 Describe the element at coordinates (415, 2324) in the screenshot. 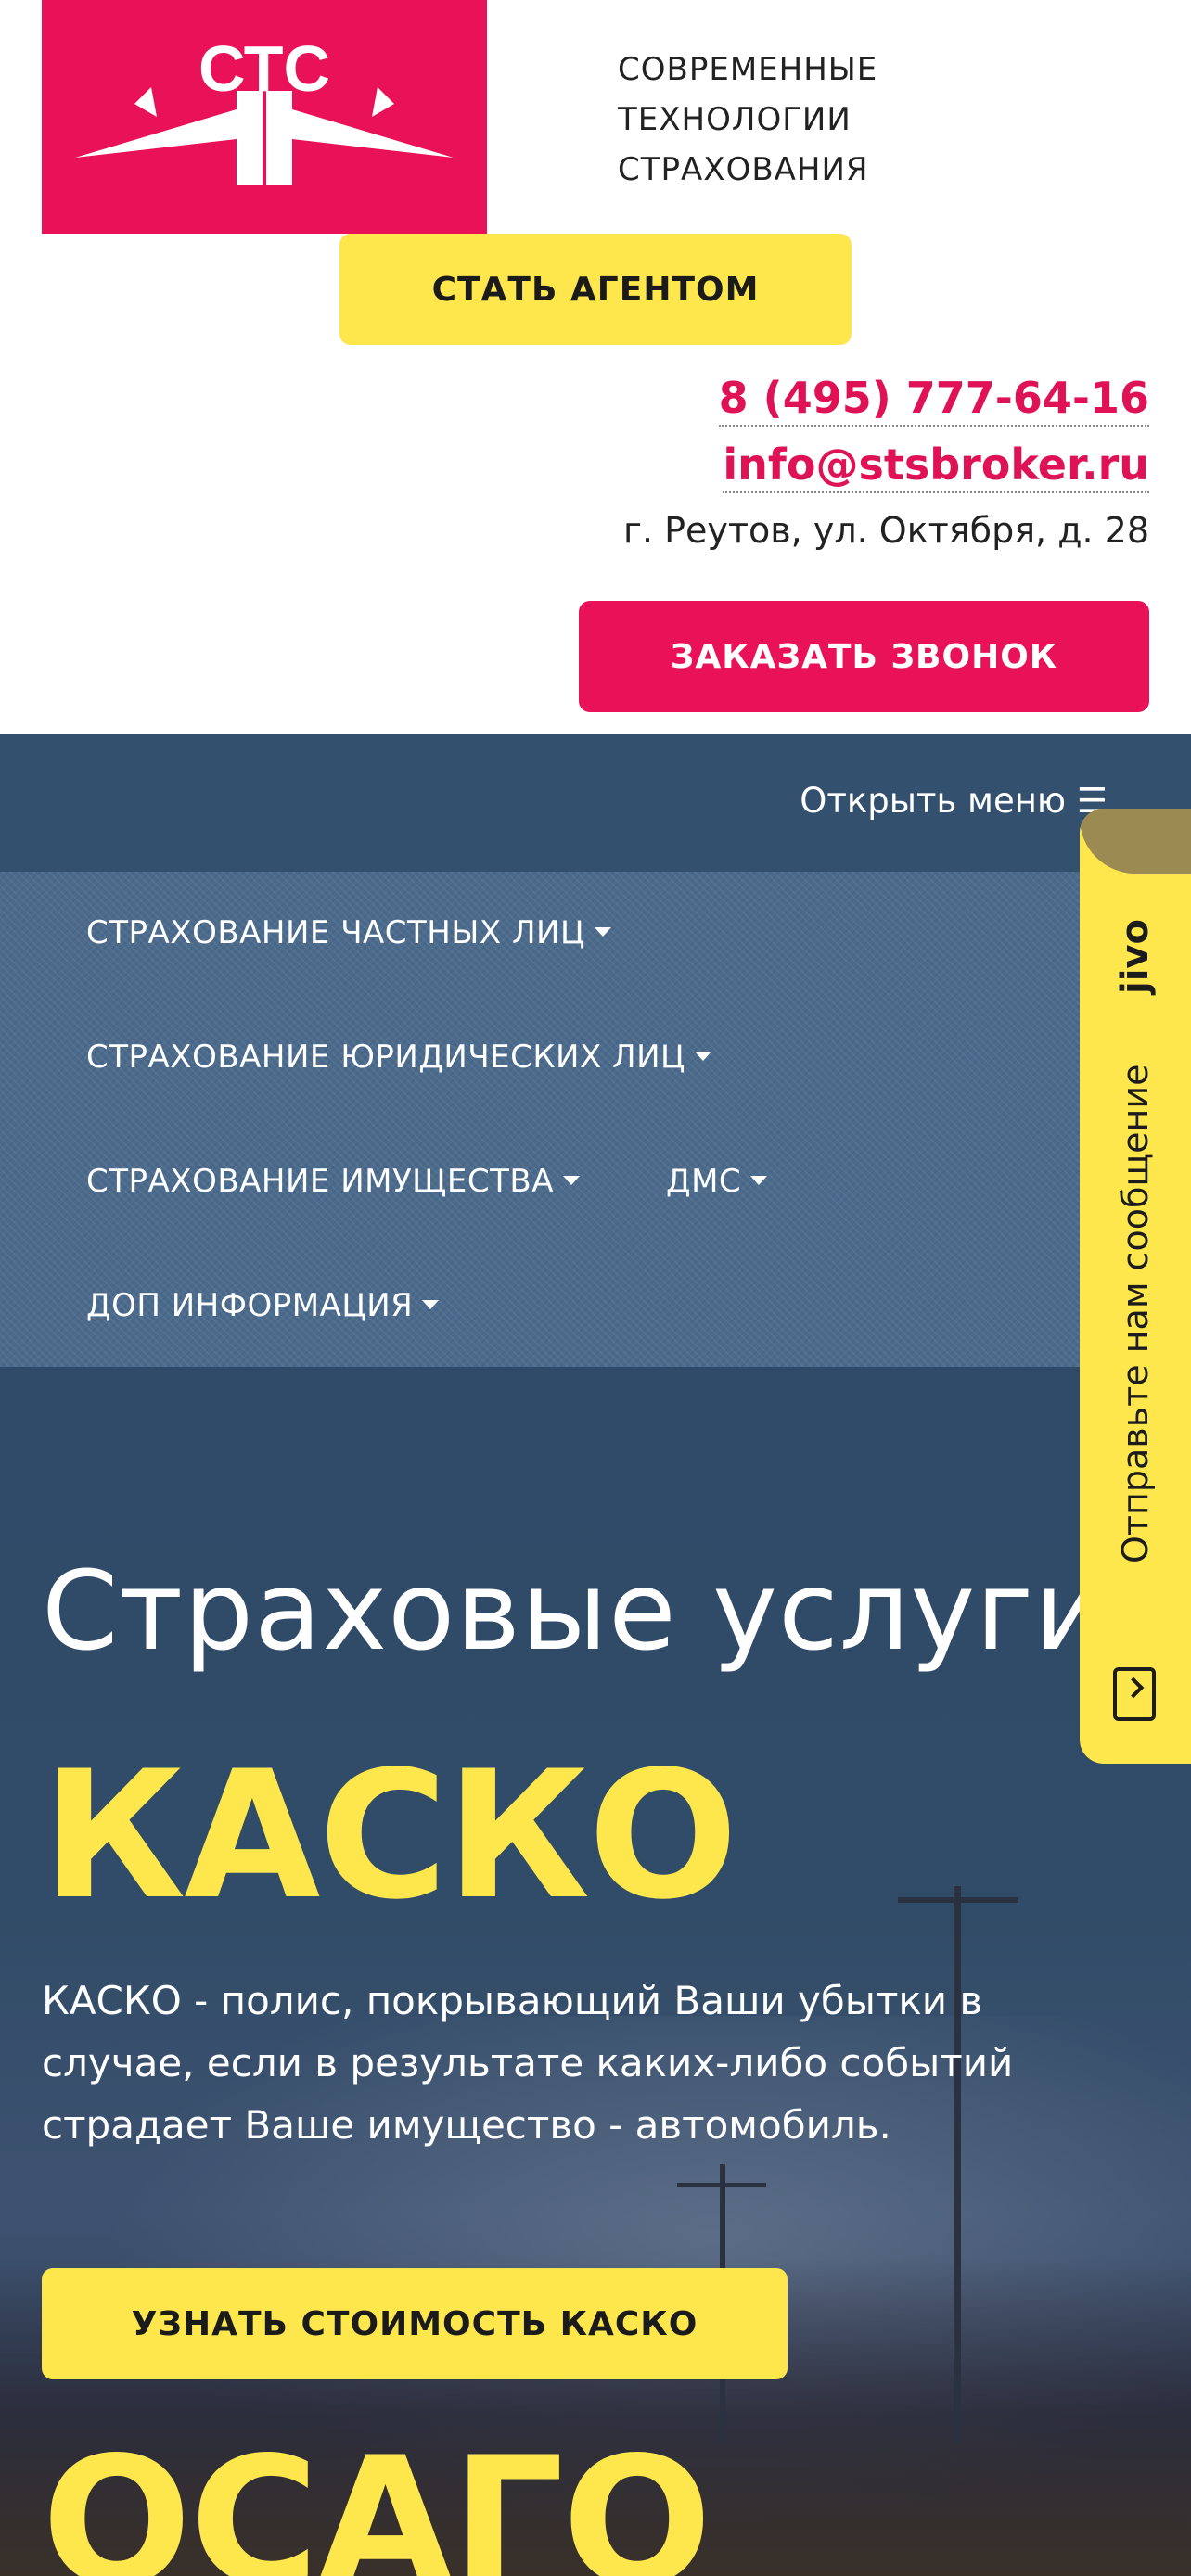

I see `kasko-price-button: УЗНАТЬ СТОИМОСТЬ КАСКО` at that location.